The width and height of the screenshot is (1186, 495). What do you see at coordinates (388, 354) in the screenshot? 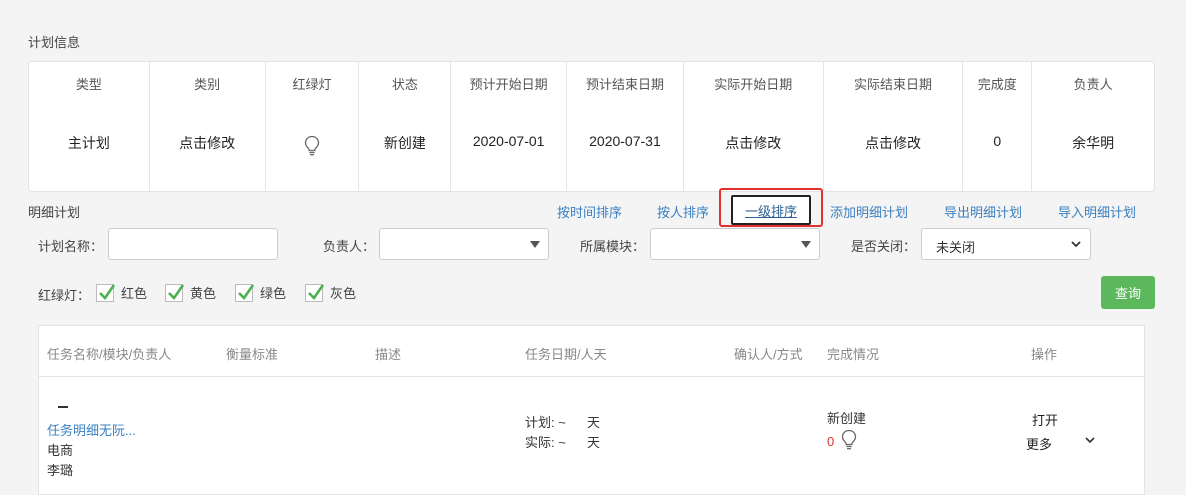
I see `th-description: 描述` at bounding box center [388, 354].